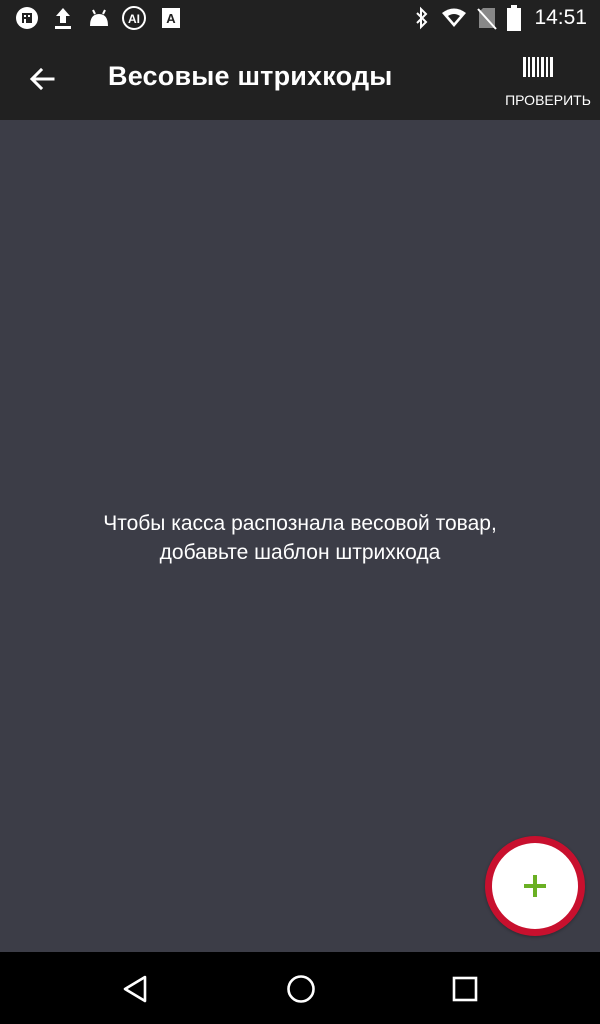 The width and height of the screenshot is (600, 1024). Describe the element at coordinates (548, 78) in the screenshot. I see `check-barcode-button: ПРОВЕРИТЬ` at that location.